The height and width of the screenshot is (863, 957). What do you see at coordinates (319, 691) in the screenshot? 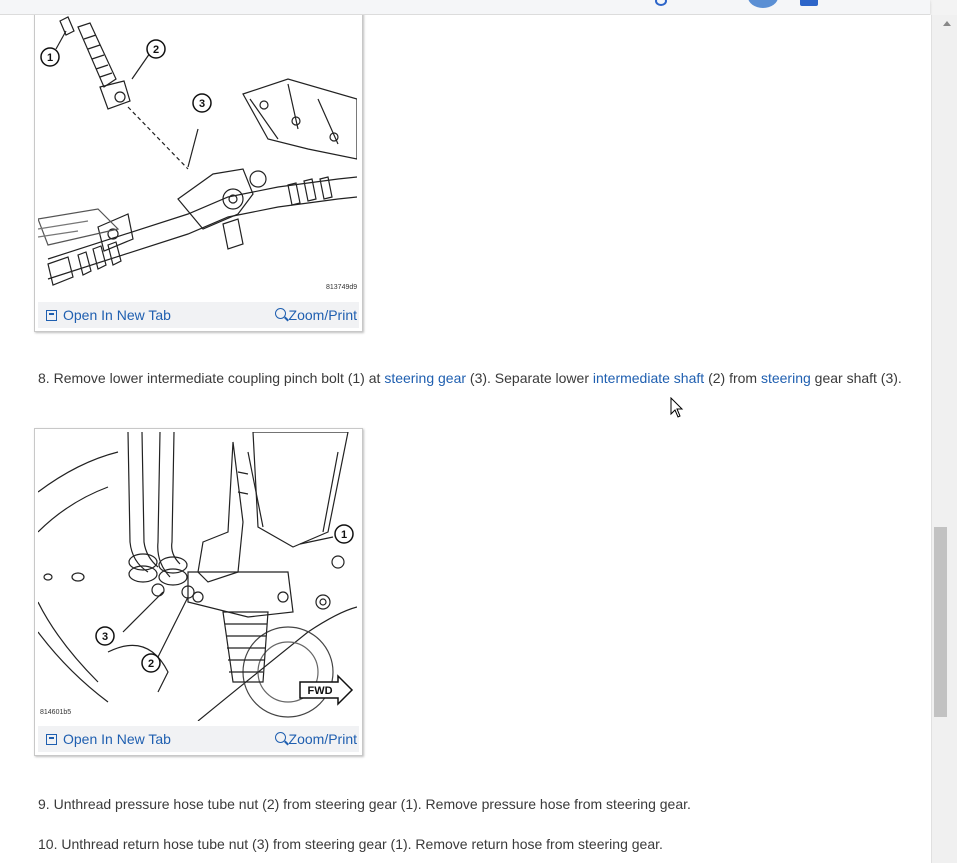
I see `fwd-label: FWD` at bounding box center [319, 691].